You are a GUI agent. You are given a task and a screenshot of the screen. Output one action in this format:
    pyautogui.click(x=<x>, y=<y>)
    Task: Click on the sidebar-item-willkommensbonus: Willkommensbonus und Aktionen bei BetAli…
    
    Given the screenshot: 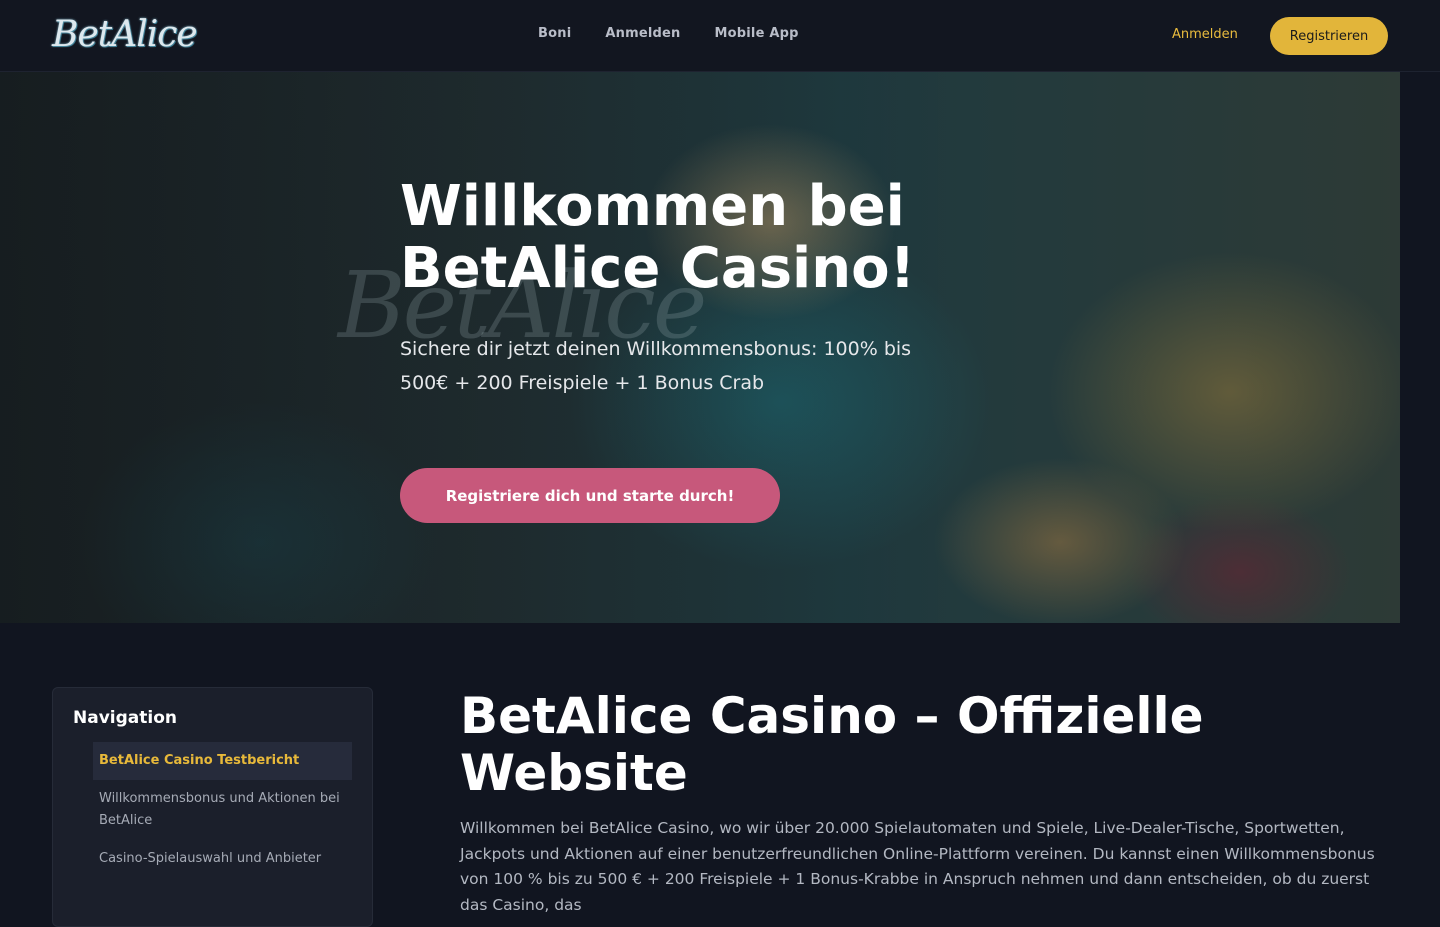 What is the action you would take?
    pyautogui.click(x=222, y=810)
    